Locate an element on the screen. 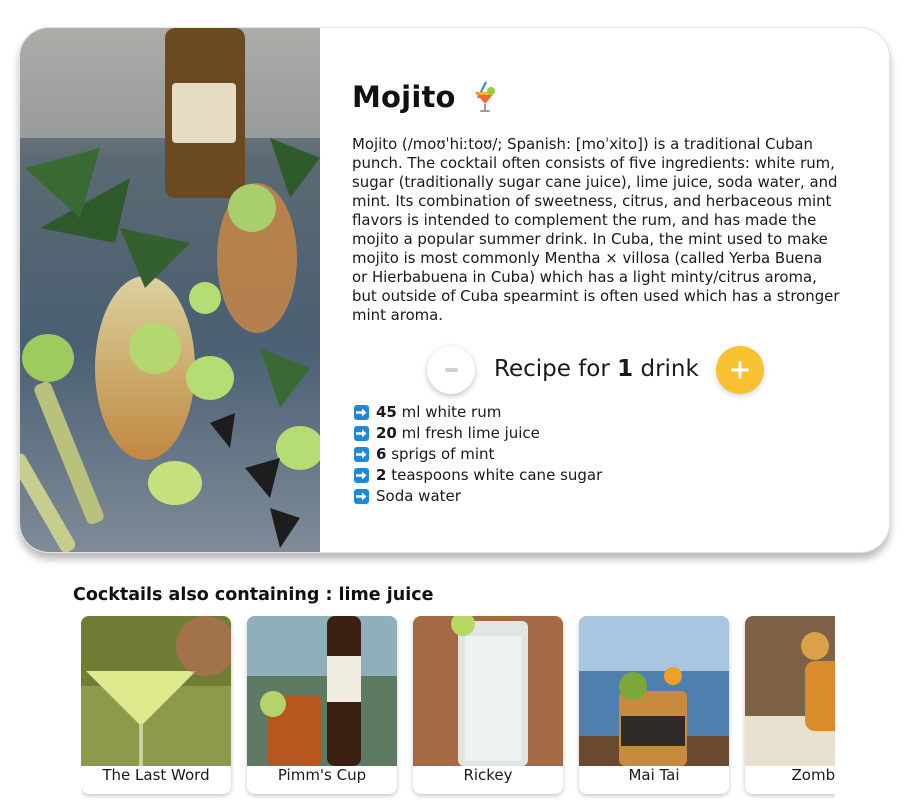 The height and width of the screenshot is (802, 908). related-cocktail-card: Pimm's Cup is located at coordinates (322, 705).